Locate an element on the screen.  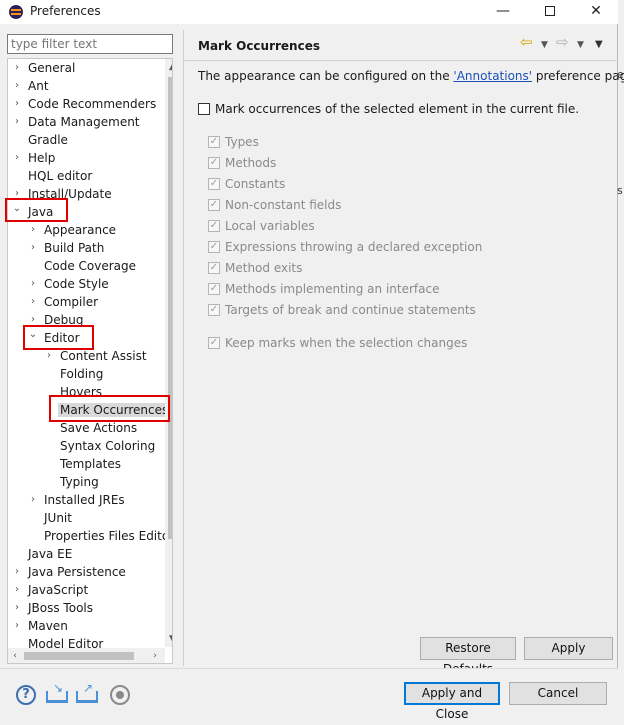
back-dropdown-icon: ▼ is located at coordinates (544, 45).